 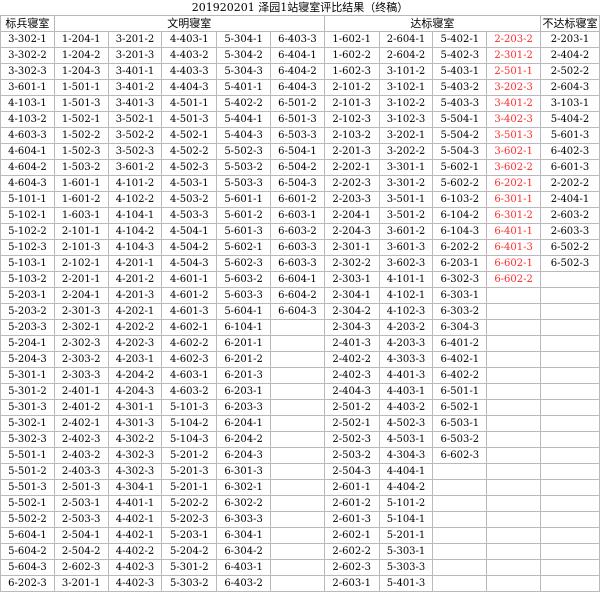 What do you see at coordinates (135, 215) in the screenshot?
I see `table-cell: 4-104-1` at bounding box center [135, 215].